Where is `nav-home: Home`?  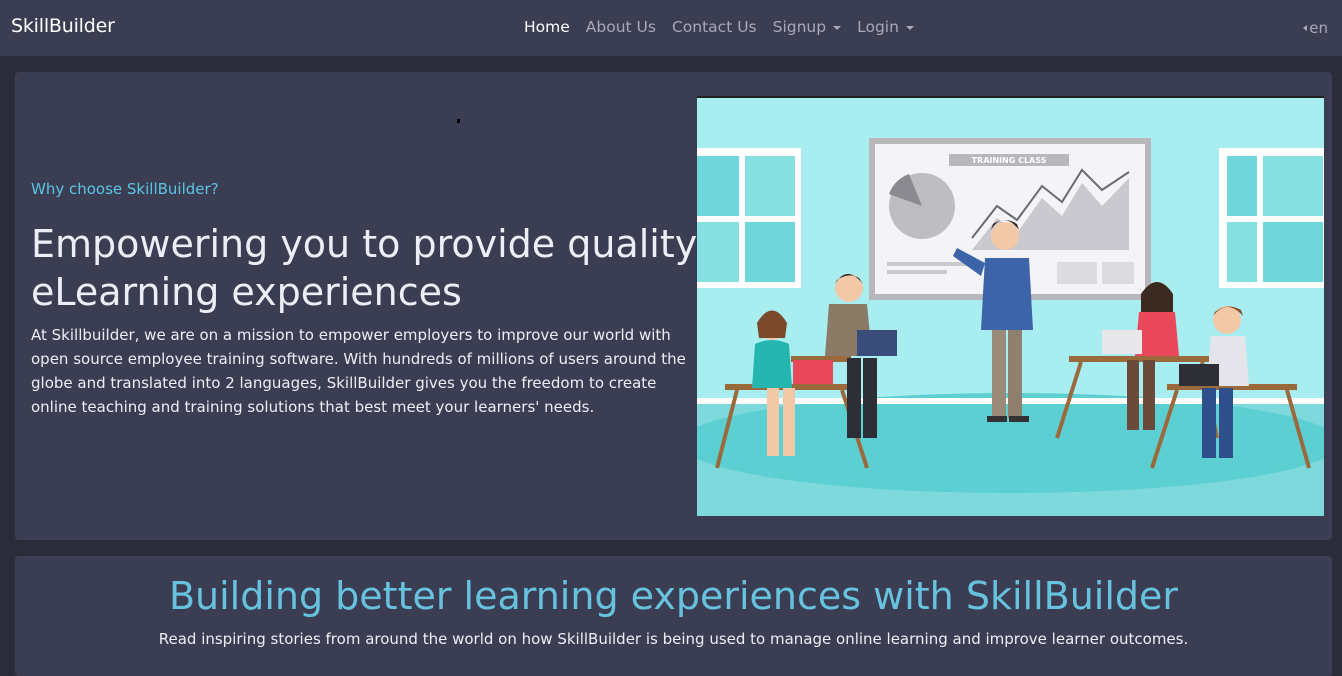 nav-home: Home is located at coordinates (547, 27).